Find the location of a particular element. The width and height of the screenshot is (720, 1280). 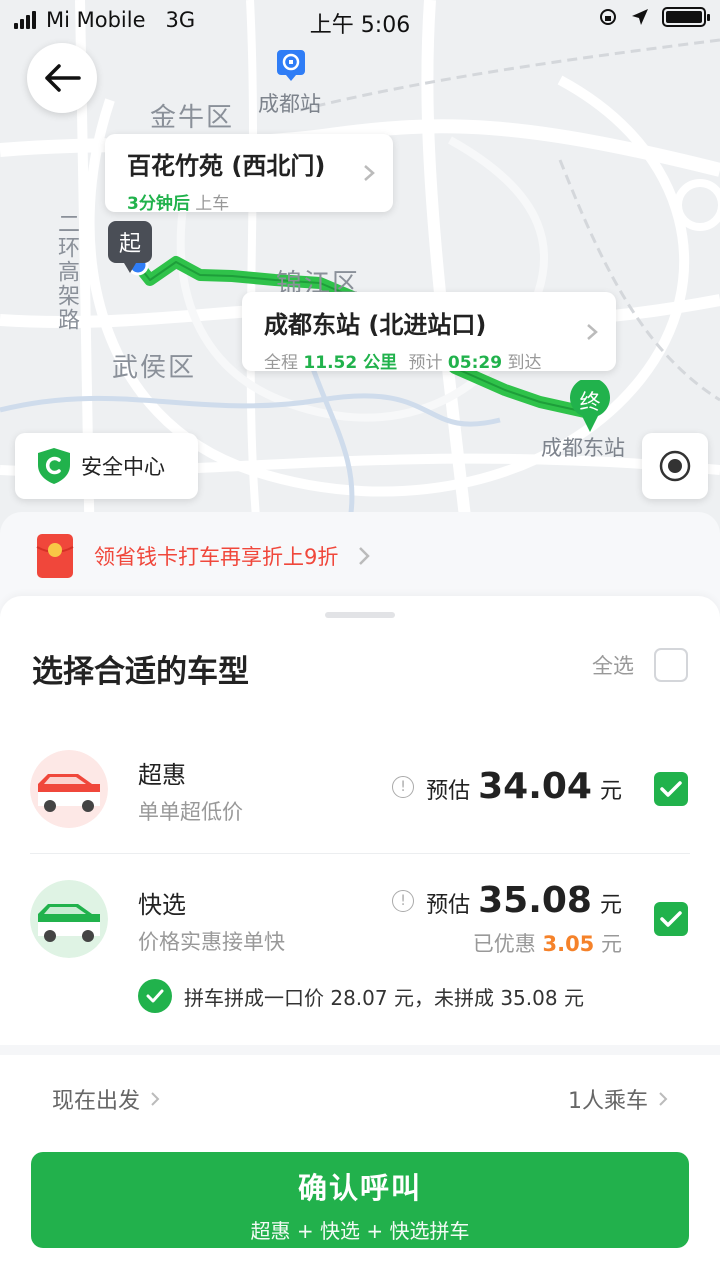

status-bar: Mi Mobile 3G 上午 5:06 is located at coordinates (360, 20).